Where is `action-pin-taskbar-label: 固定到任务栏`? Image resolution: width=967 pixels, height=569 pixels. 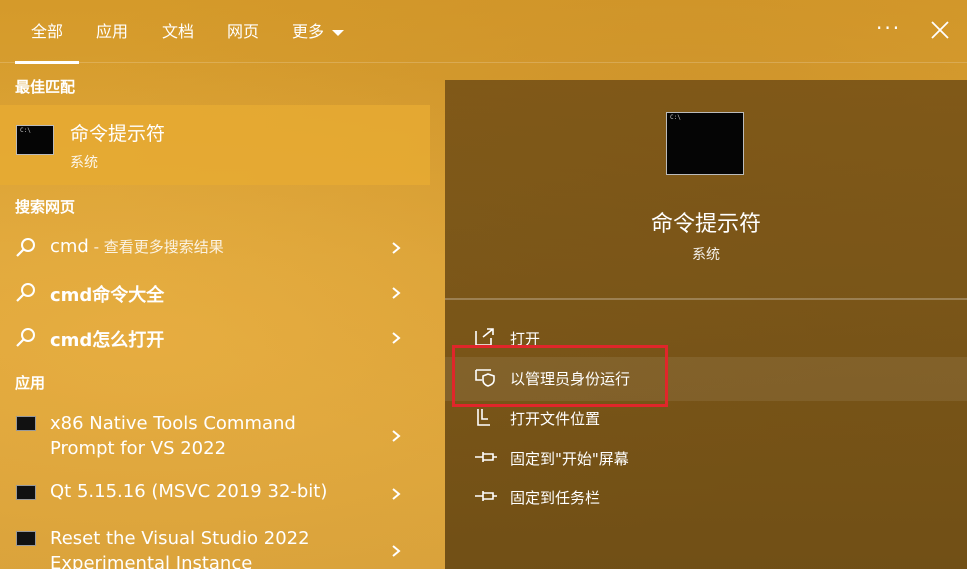
action-pin-taskbar-label: 固定到任务栏 is located at coordinates (555, 498).